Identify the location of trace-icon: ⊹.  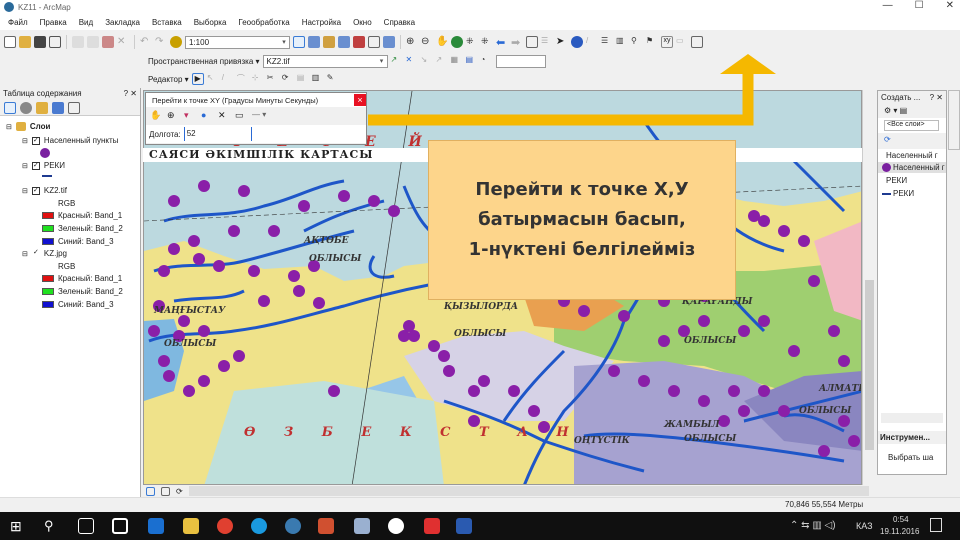
(258, 79).